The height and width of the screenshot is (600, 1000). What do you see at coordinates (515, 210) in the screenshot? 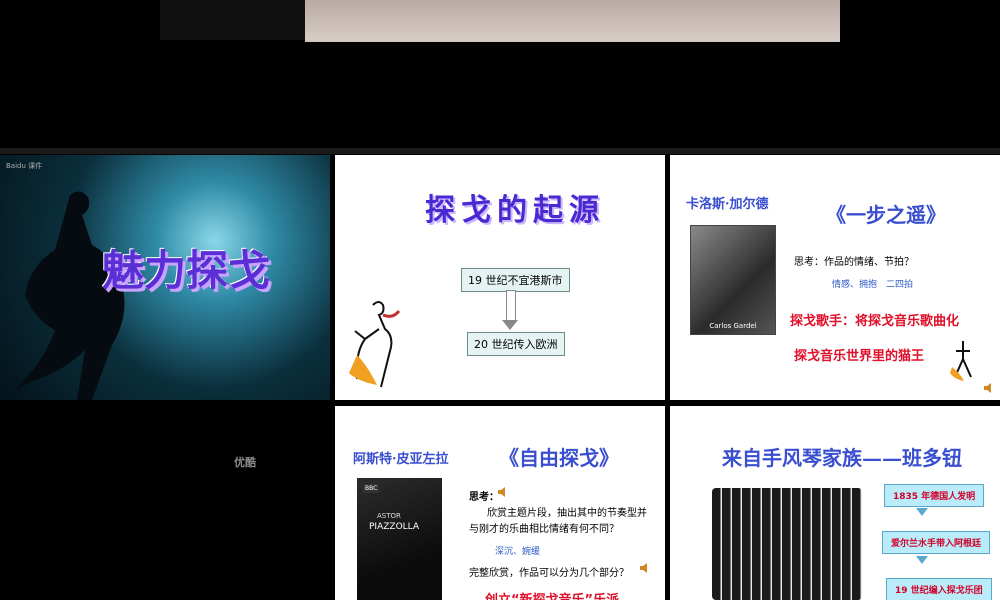
I see `slide-title: 探戈的起源` at bounding box center [515, 210].